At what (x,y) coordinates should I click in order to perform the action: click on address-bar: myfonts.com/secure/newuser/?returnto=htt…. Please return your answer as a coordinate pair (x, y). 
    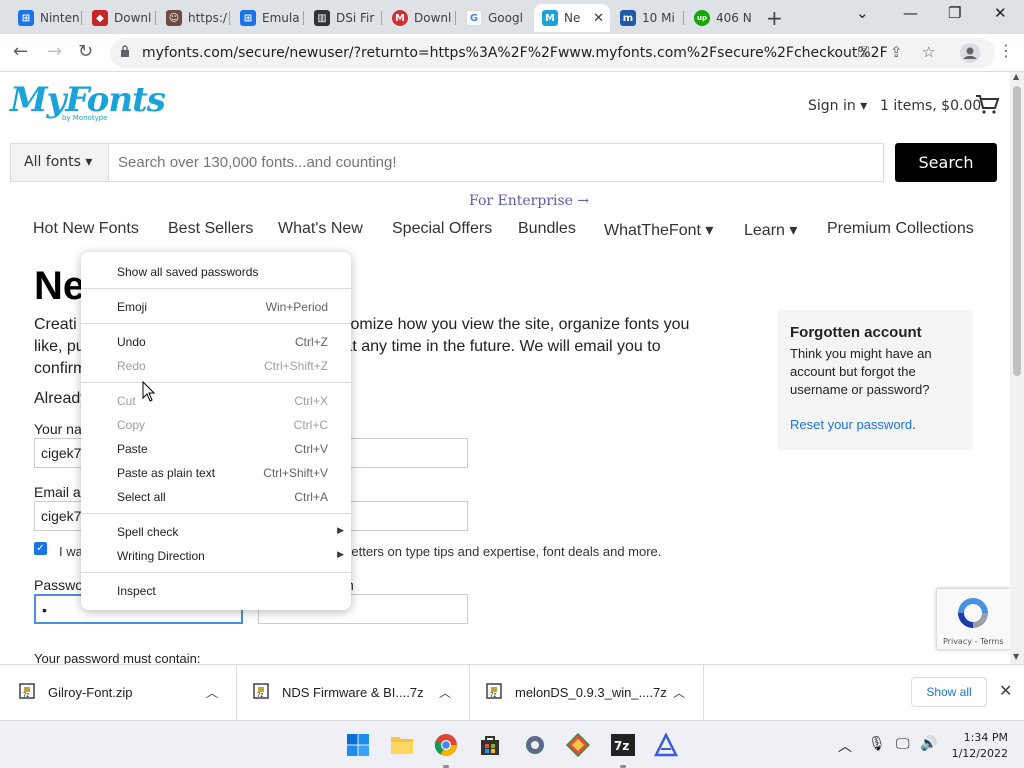
    Looking at the image, I should click on (552, 53).